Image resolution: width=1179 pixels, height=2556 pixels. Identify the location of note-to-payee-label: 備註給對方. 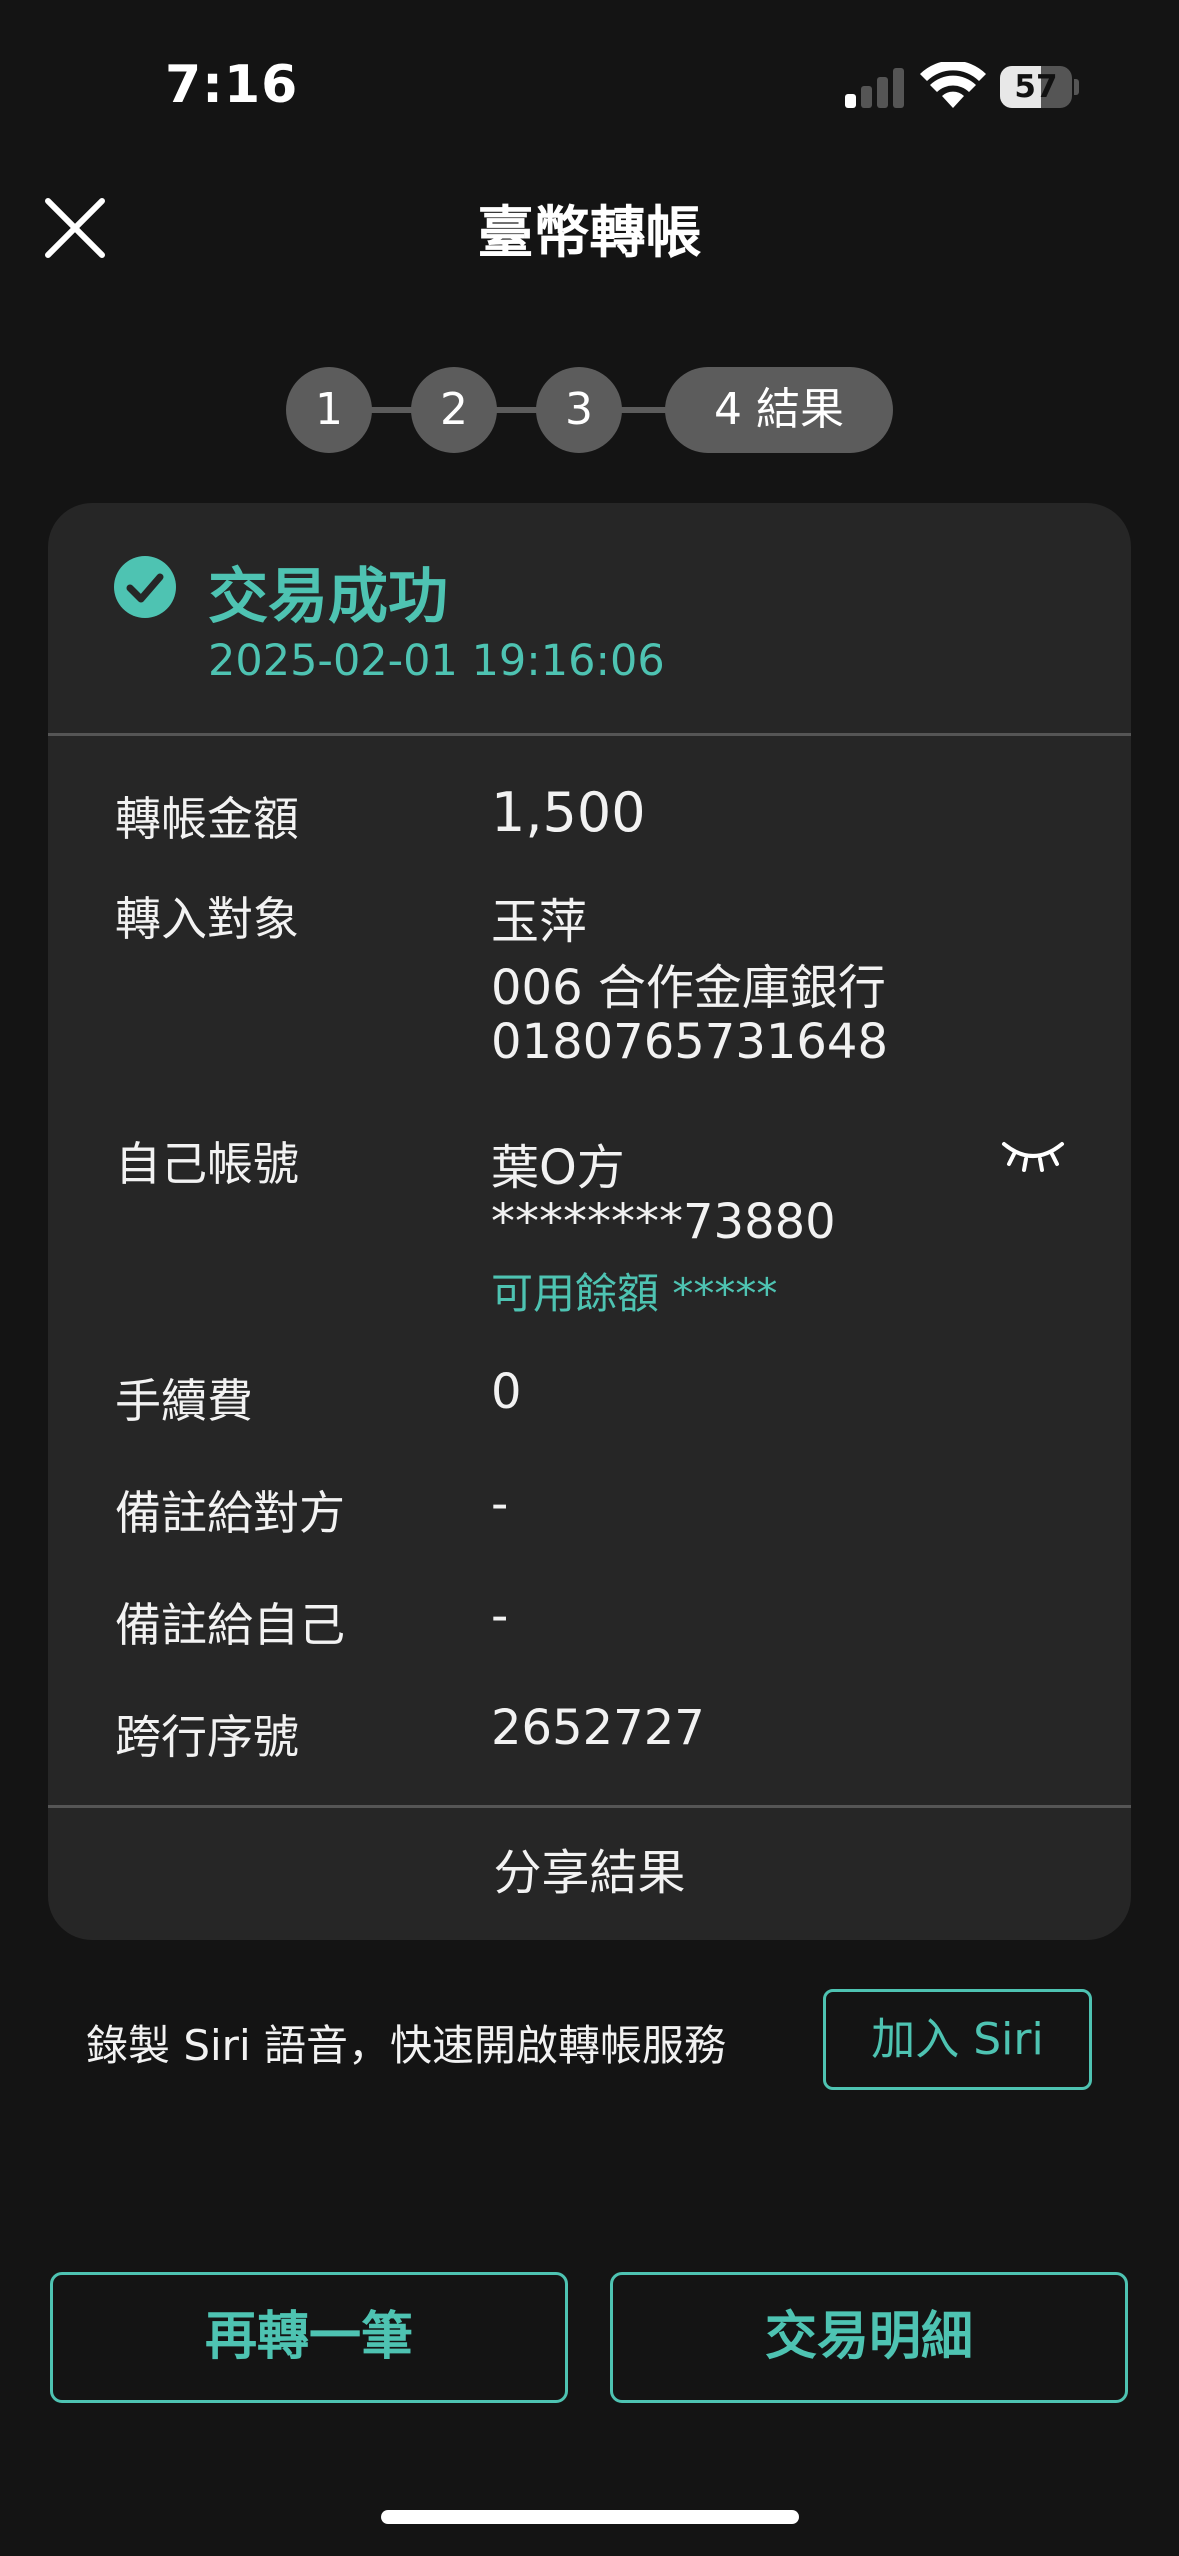
(230, 1513).